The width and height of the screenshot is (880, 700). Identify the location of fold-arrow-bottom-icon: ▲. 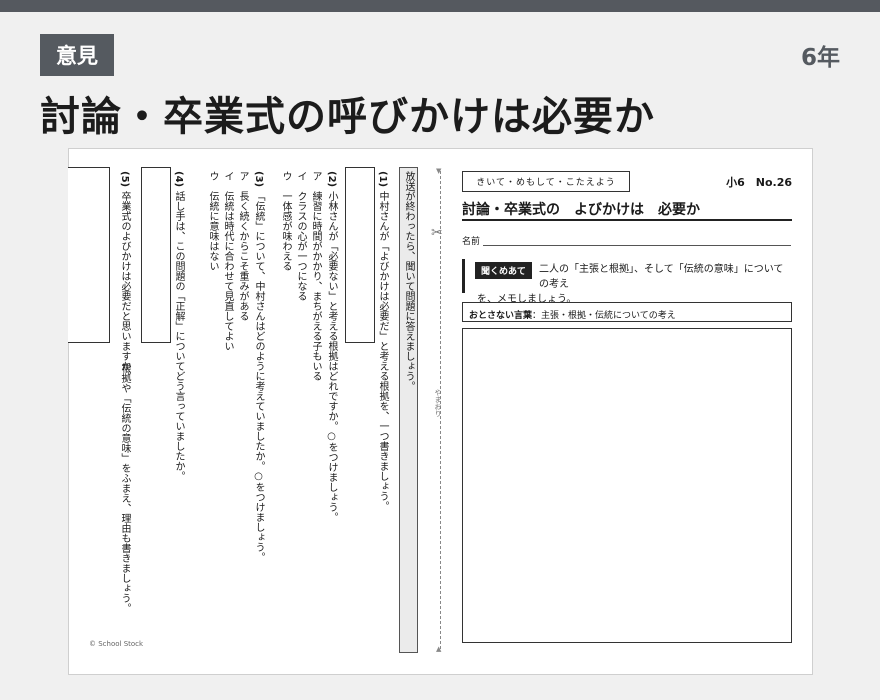
(439, 649).